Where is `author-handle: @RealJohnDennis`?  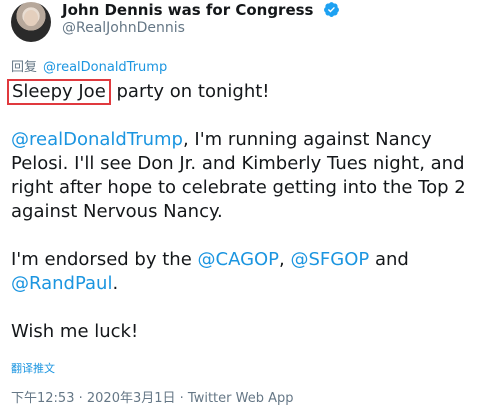
author-handle: @RealJohnDennis is located at coordinates (123, 28).